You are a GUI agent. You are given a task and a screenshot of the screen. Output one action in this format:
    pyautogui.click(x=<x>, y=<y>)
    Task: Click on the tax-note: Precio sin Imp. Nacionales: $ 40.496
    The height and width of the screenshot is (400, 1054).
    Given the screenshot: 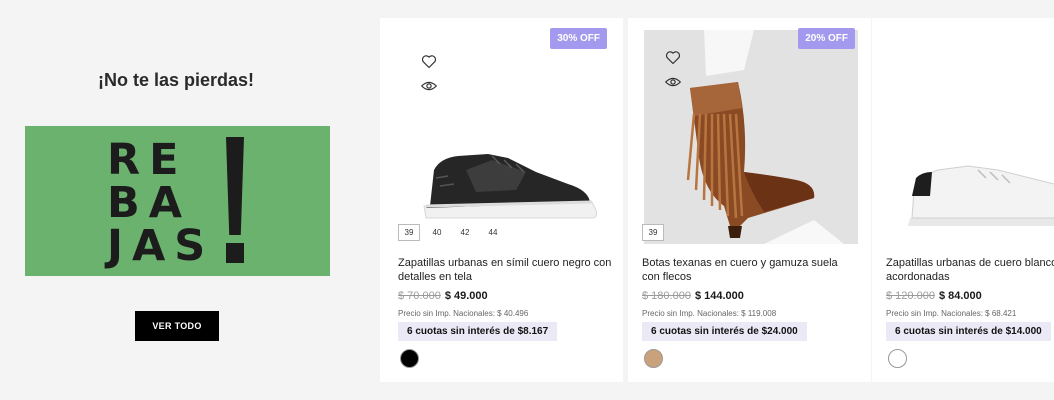 What is the action you would take?
    pyautogui.click(x=463, y=313)
    